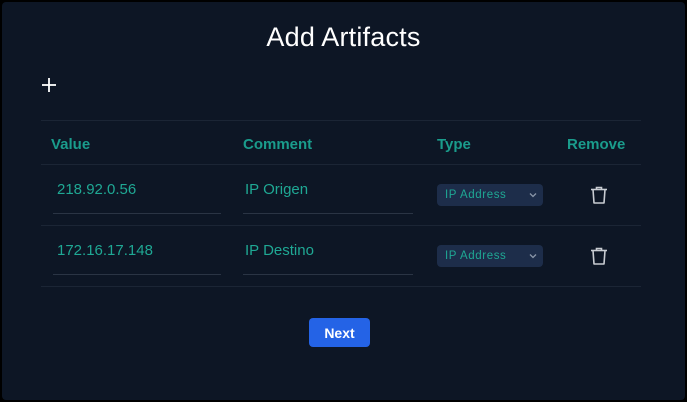 The height and width of the screenshot is (402, 687). I want to click on column-header-type: Type, so click(454, 144).